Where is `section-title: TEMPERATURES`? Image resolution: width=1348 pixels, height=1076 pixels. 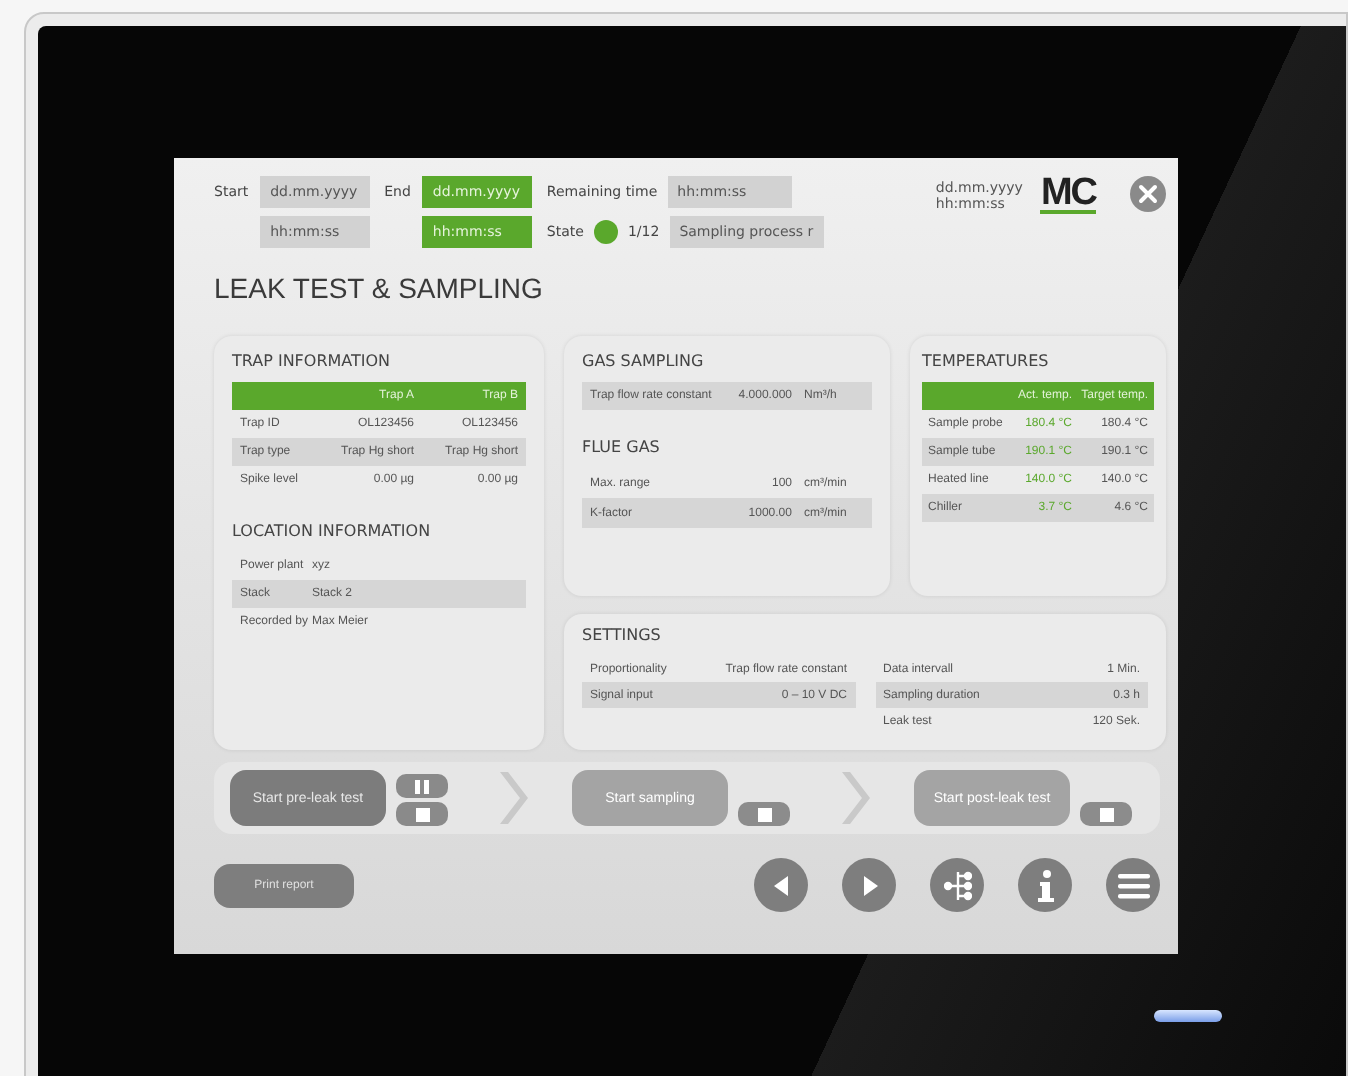 section-title: TEMPERATURES is located at coordinates (986, 361).